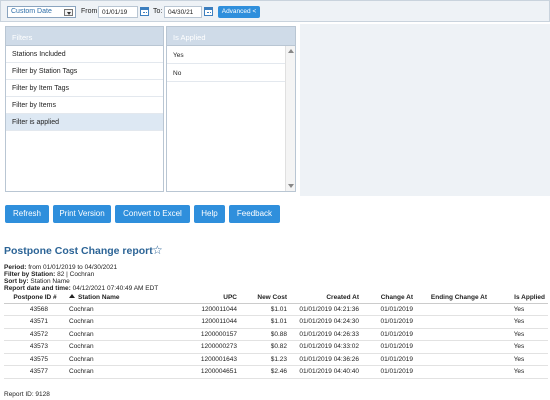 Image resolution: width=550 pixels, height=400 pixels. What do you see at coordinates (73, 267) in the screenshot?
I see `period-value: from 01/01/2019 to 04/30/2021` at bounding box center [73, 267].